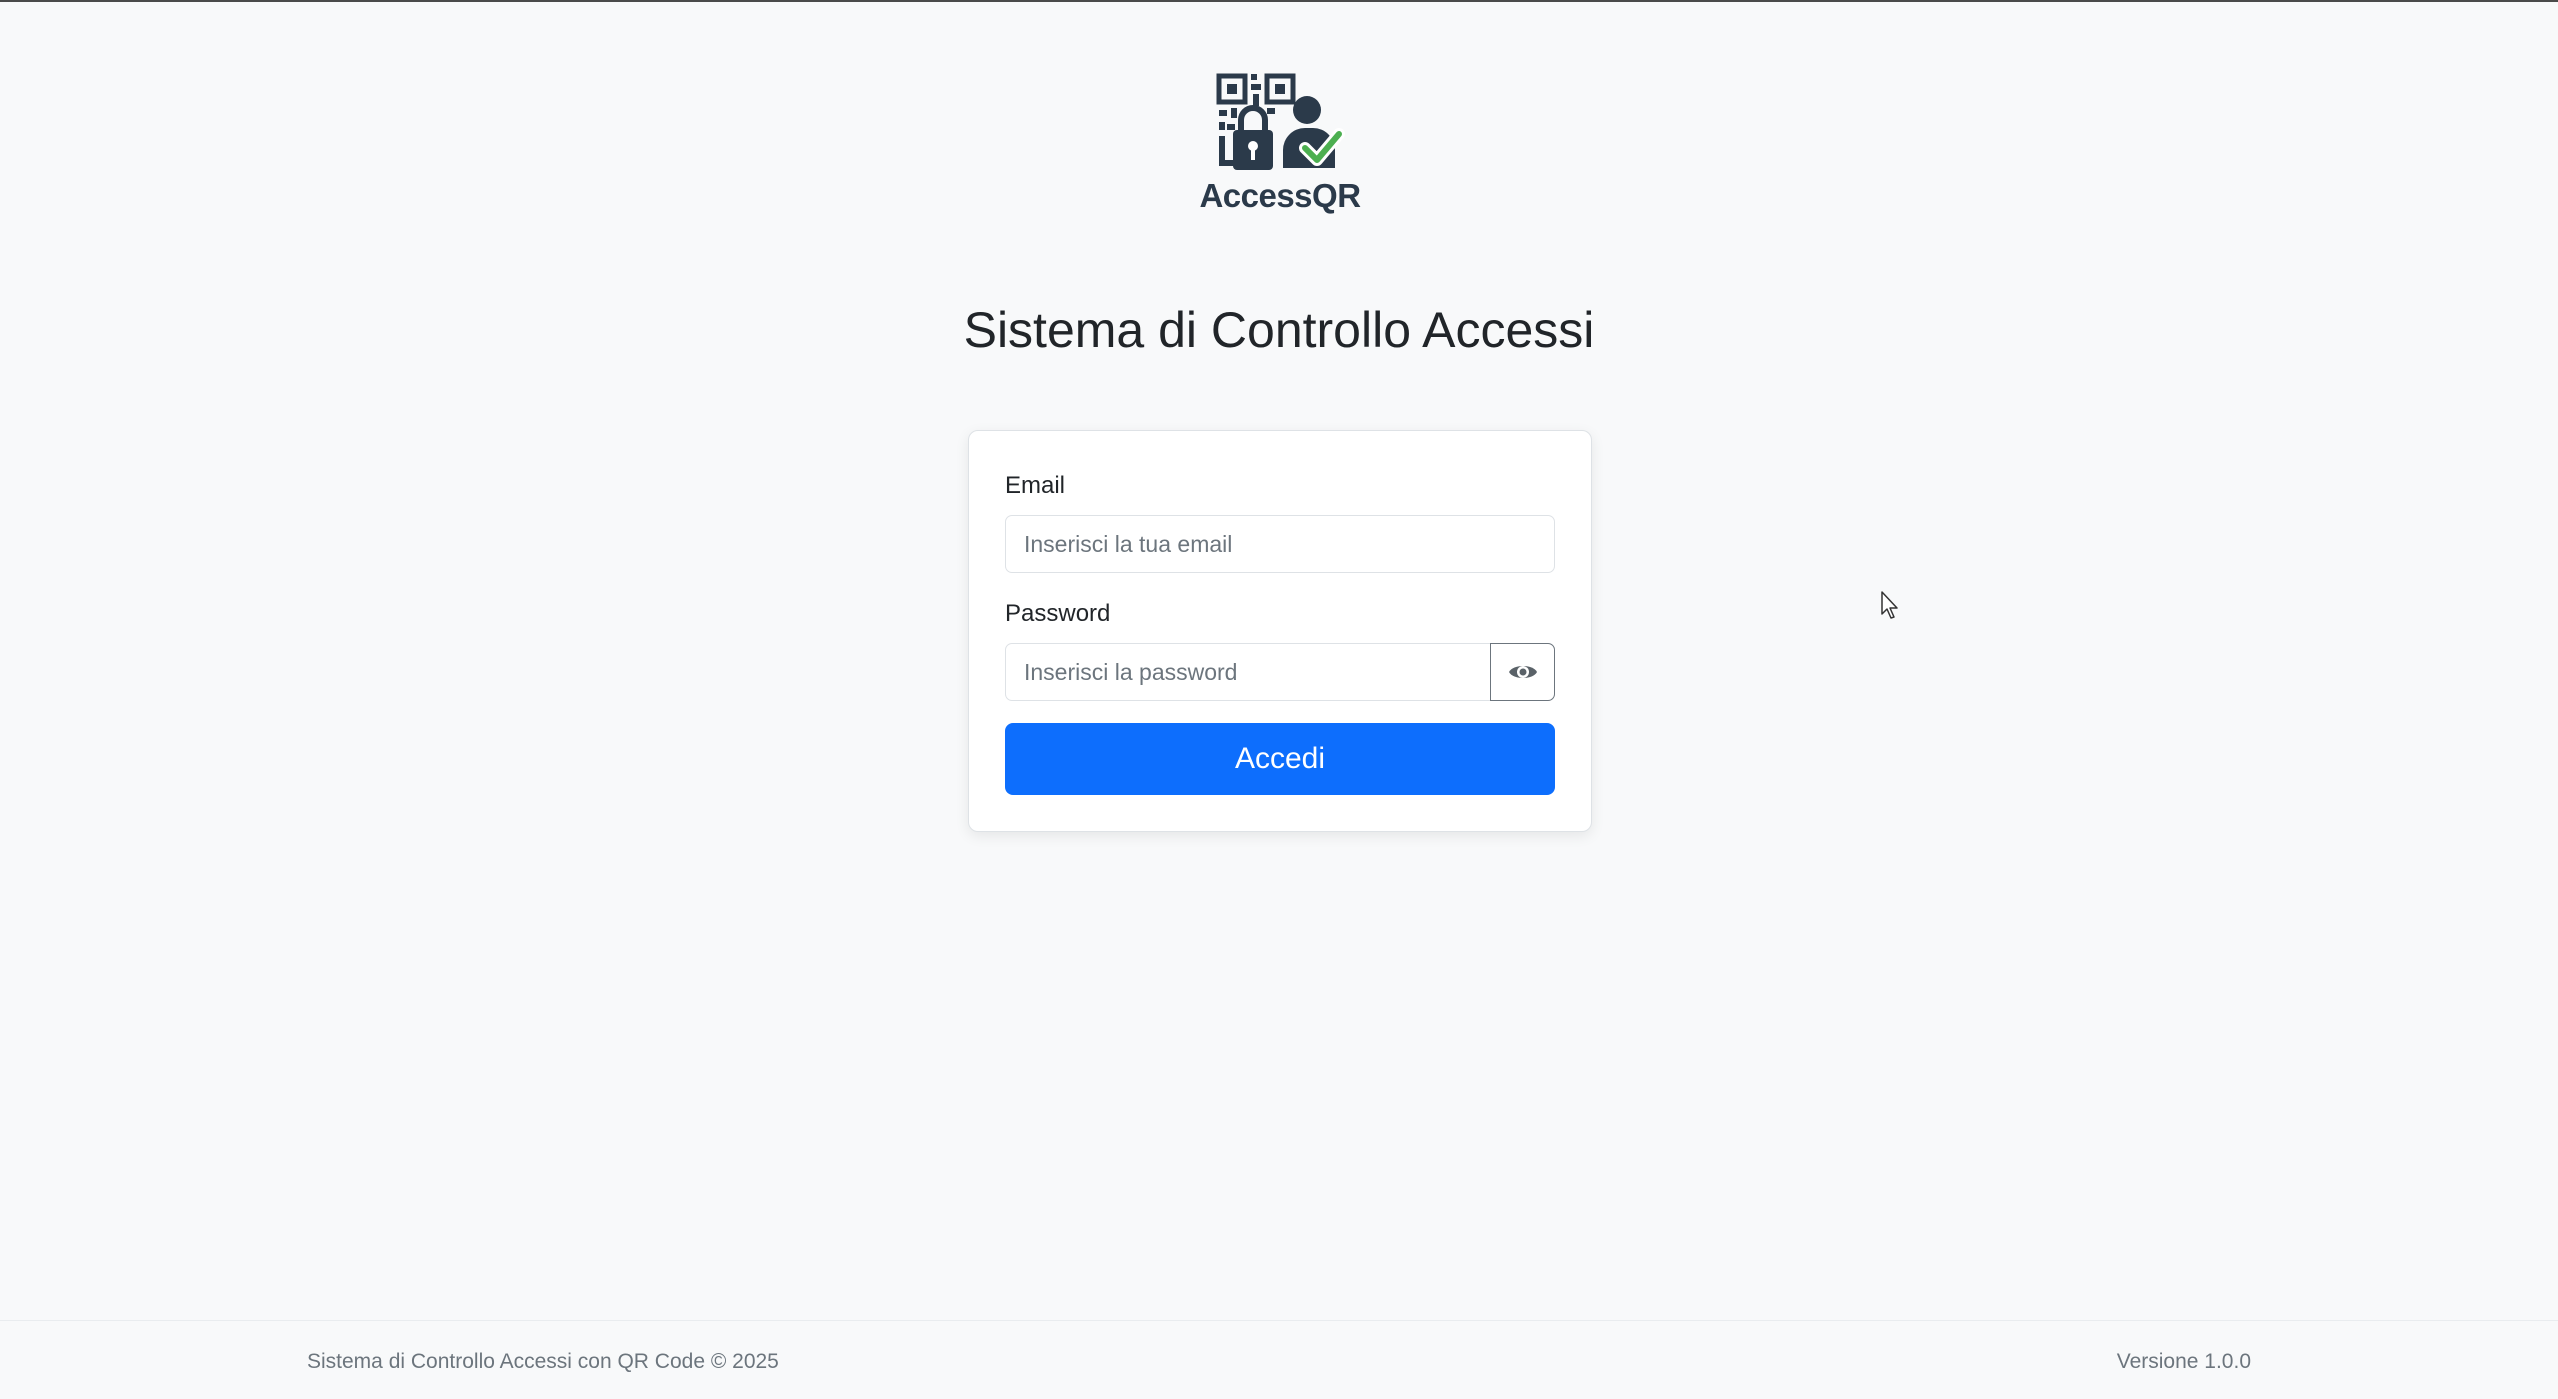  I want to click on login-button: Accedi, so click(1280, 759).